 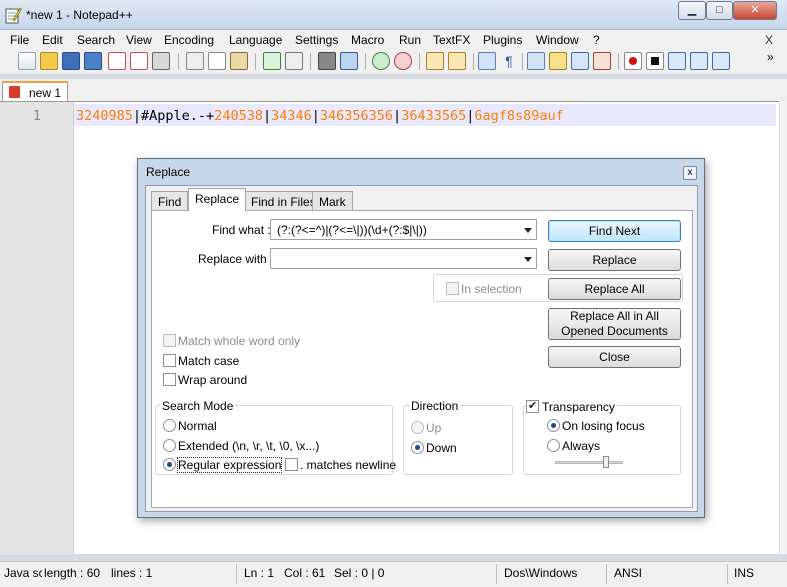 I want to click on tab-new-1: new 1, so click(x=35, y=91).